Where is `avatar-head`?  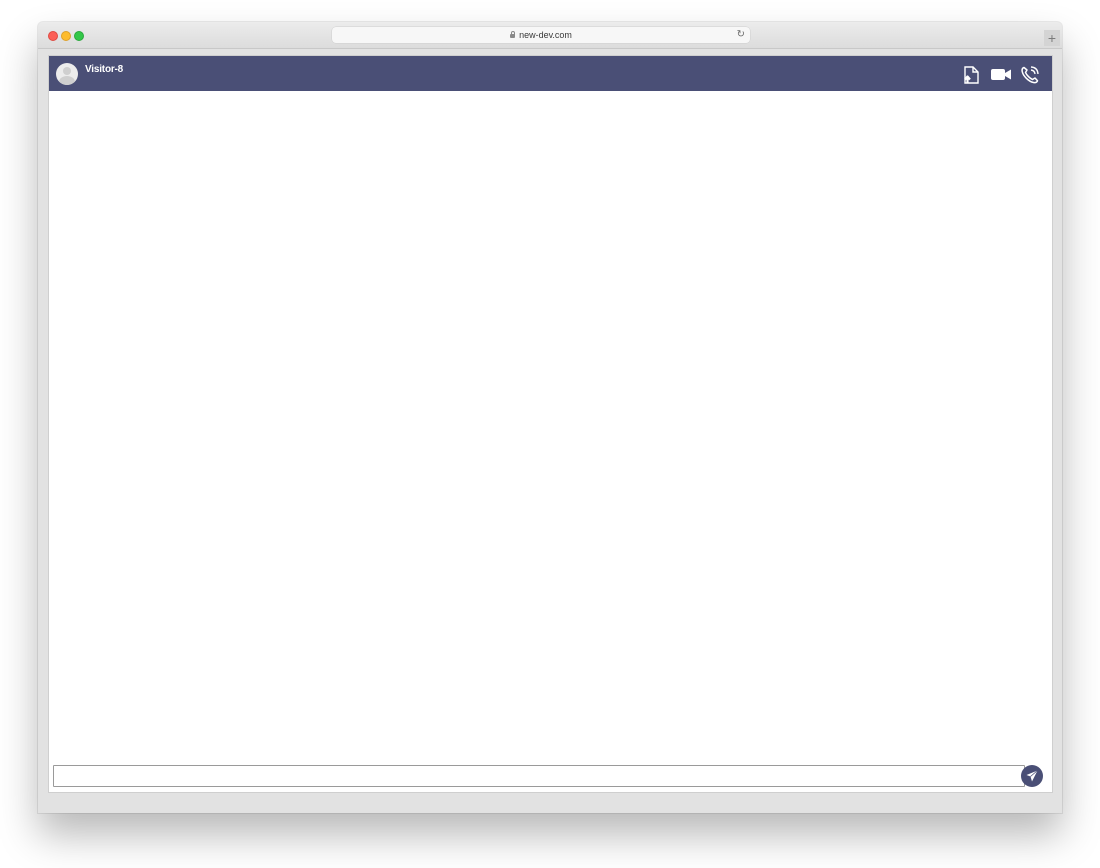 avatar-head is located at coordinates (67, 71).